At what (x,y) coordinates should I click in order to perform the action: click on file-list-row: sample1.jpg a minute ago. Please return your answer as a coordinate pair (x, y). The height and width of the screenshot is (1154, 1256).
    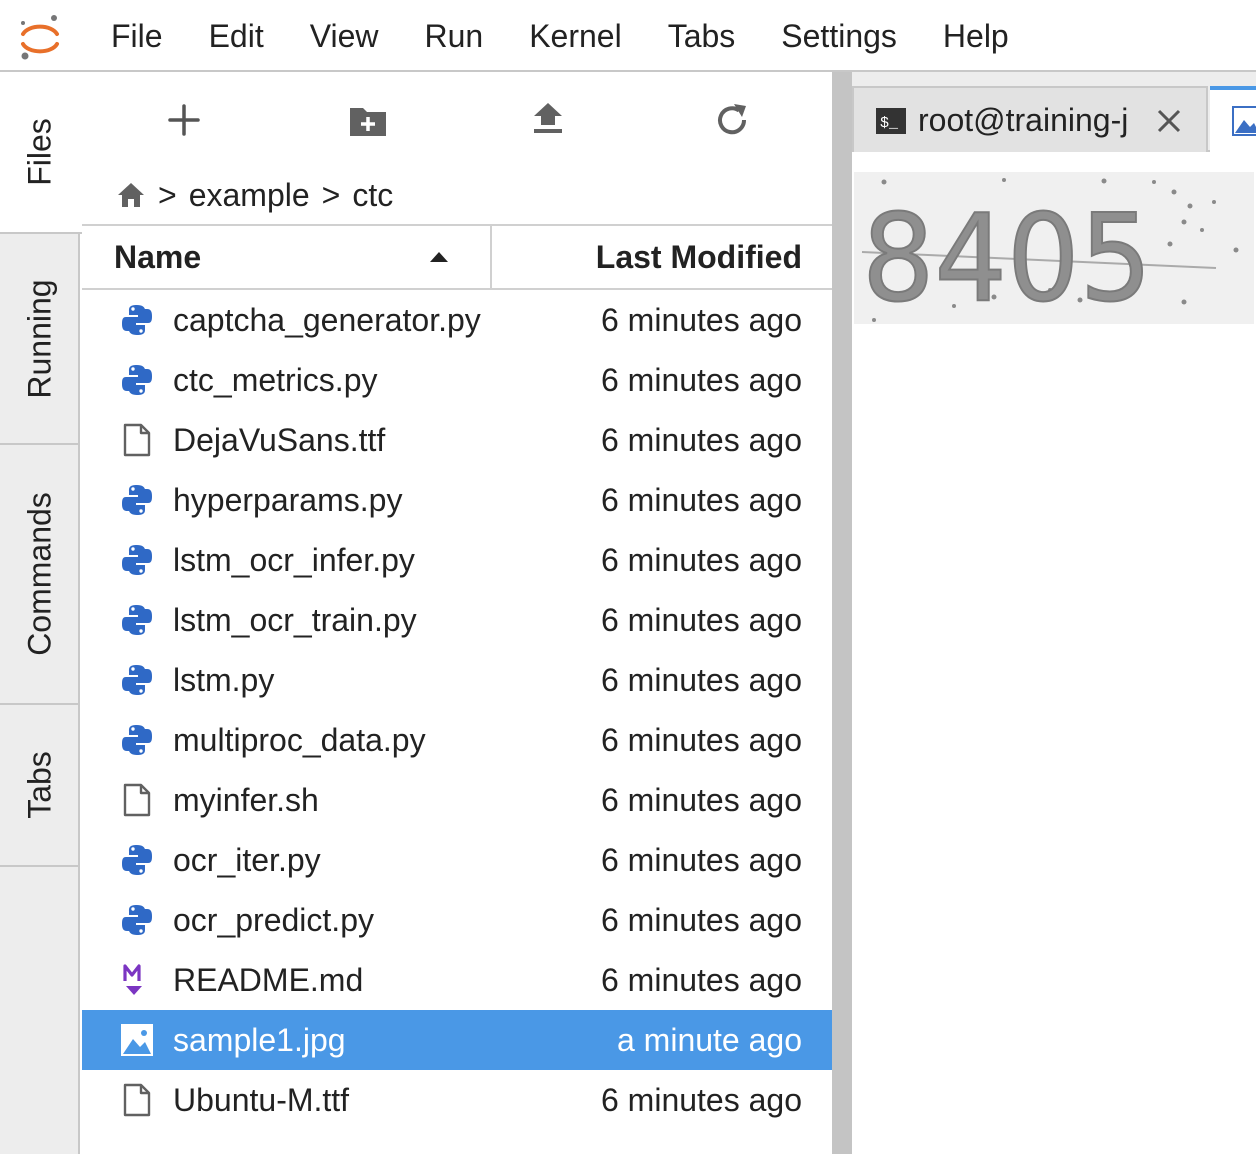
    Looking at the image, I should click on (457, 1040).